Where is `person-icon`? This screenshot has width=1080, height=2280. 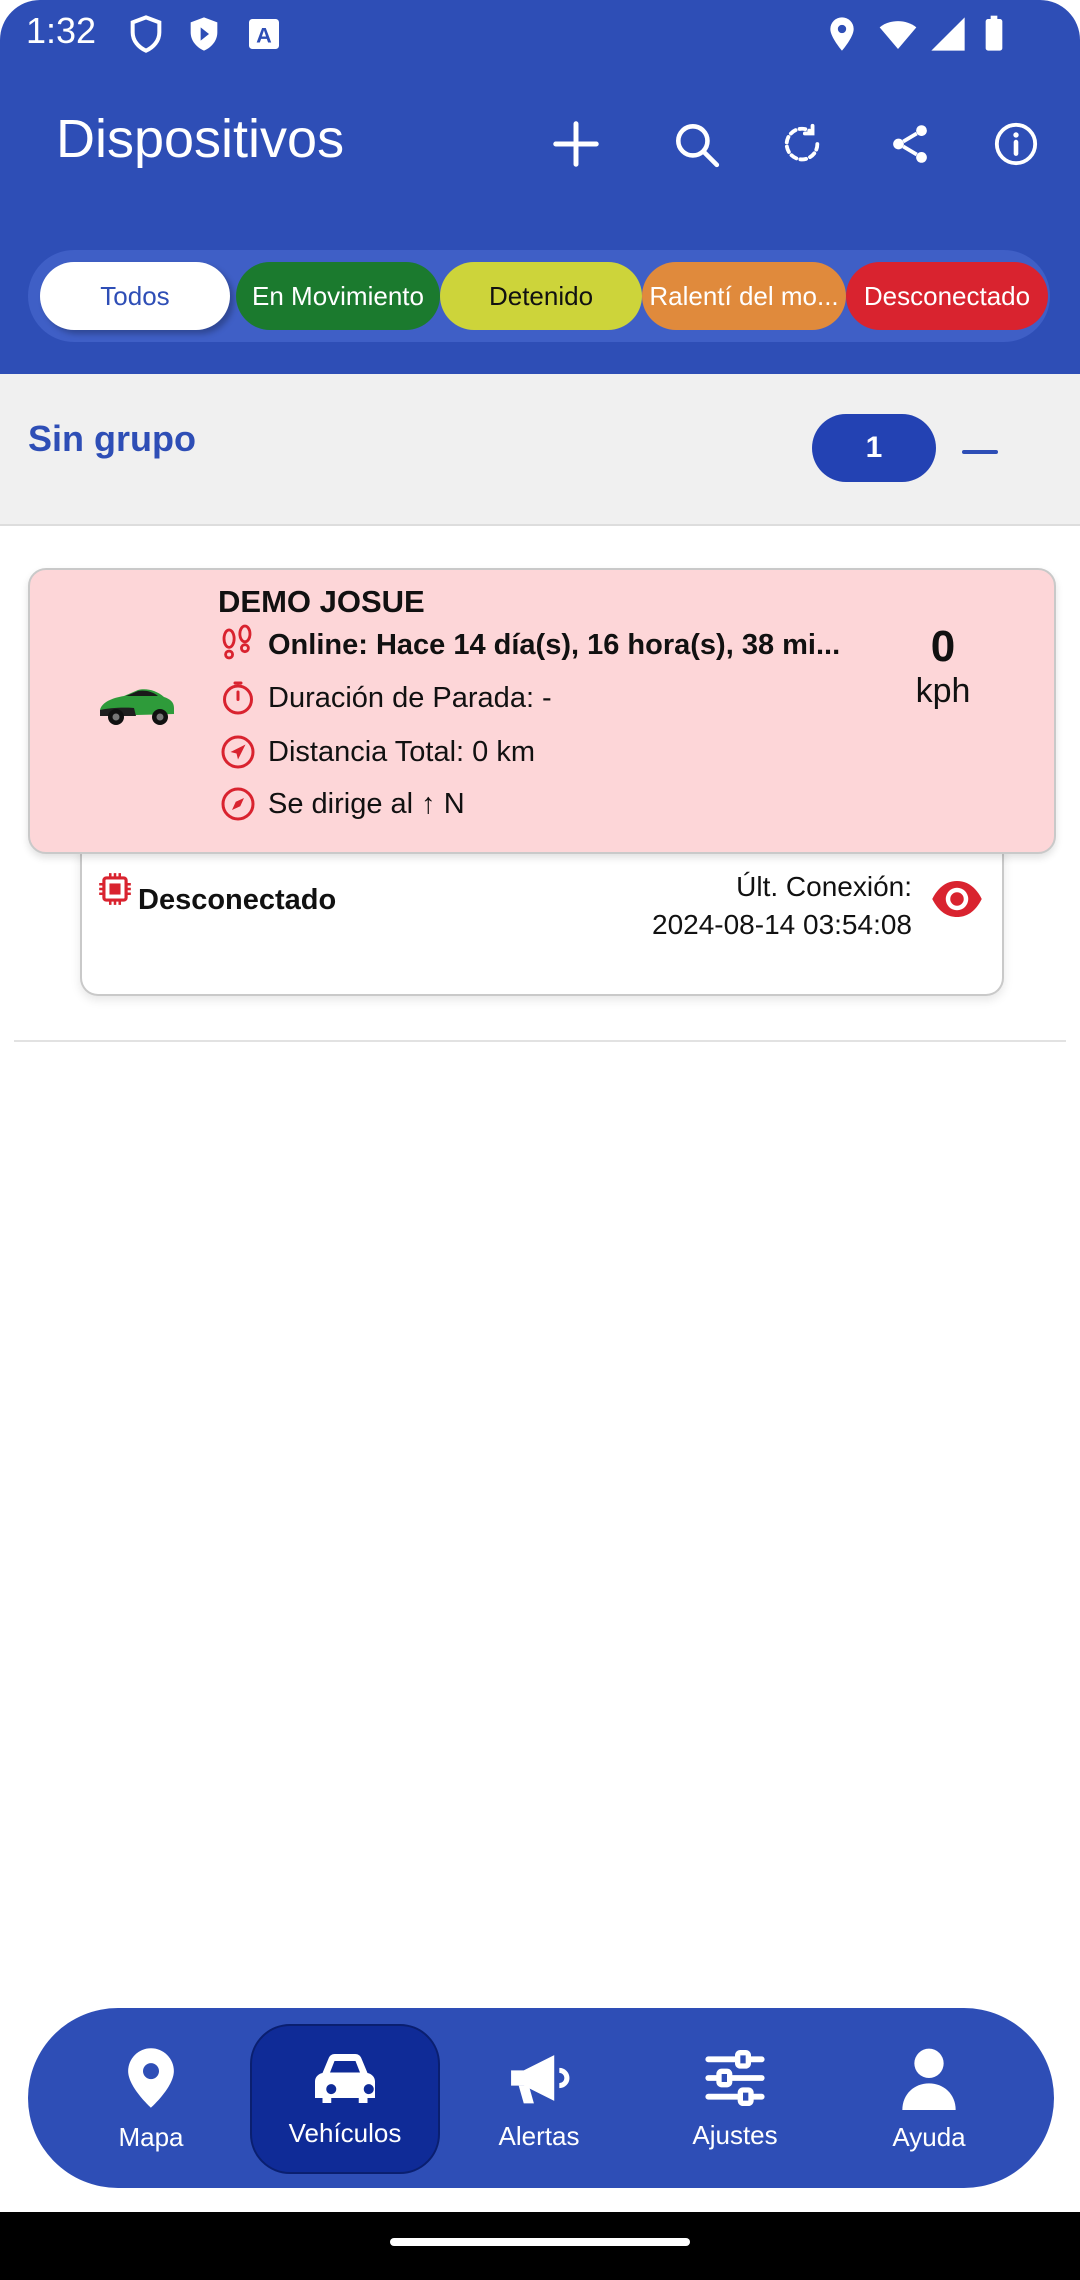
person-icon is located at coordinates (929, 2079).